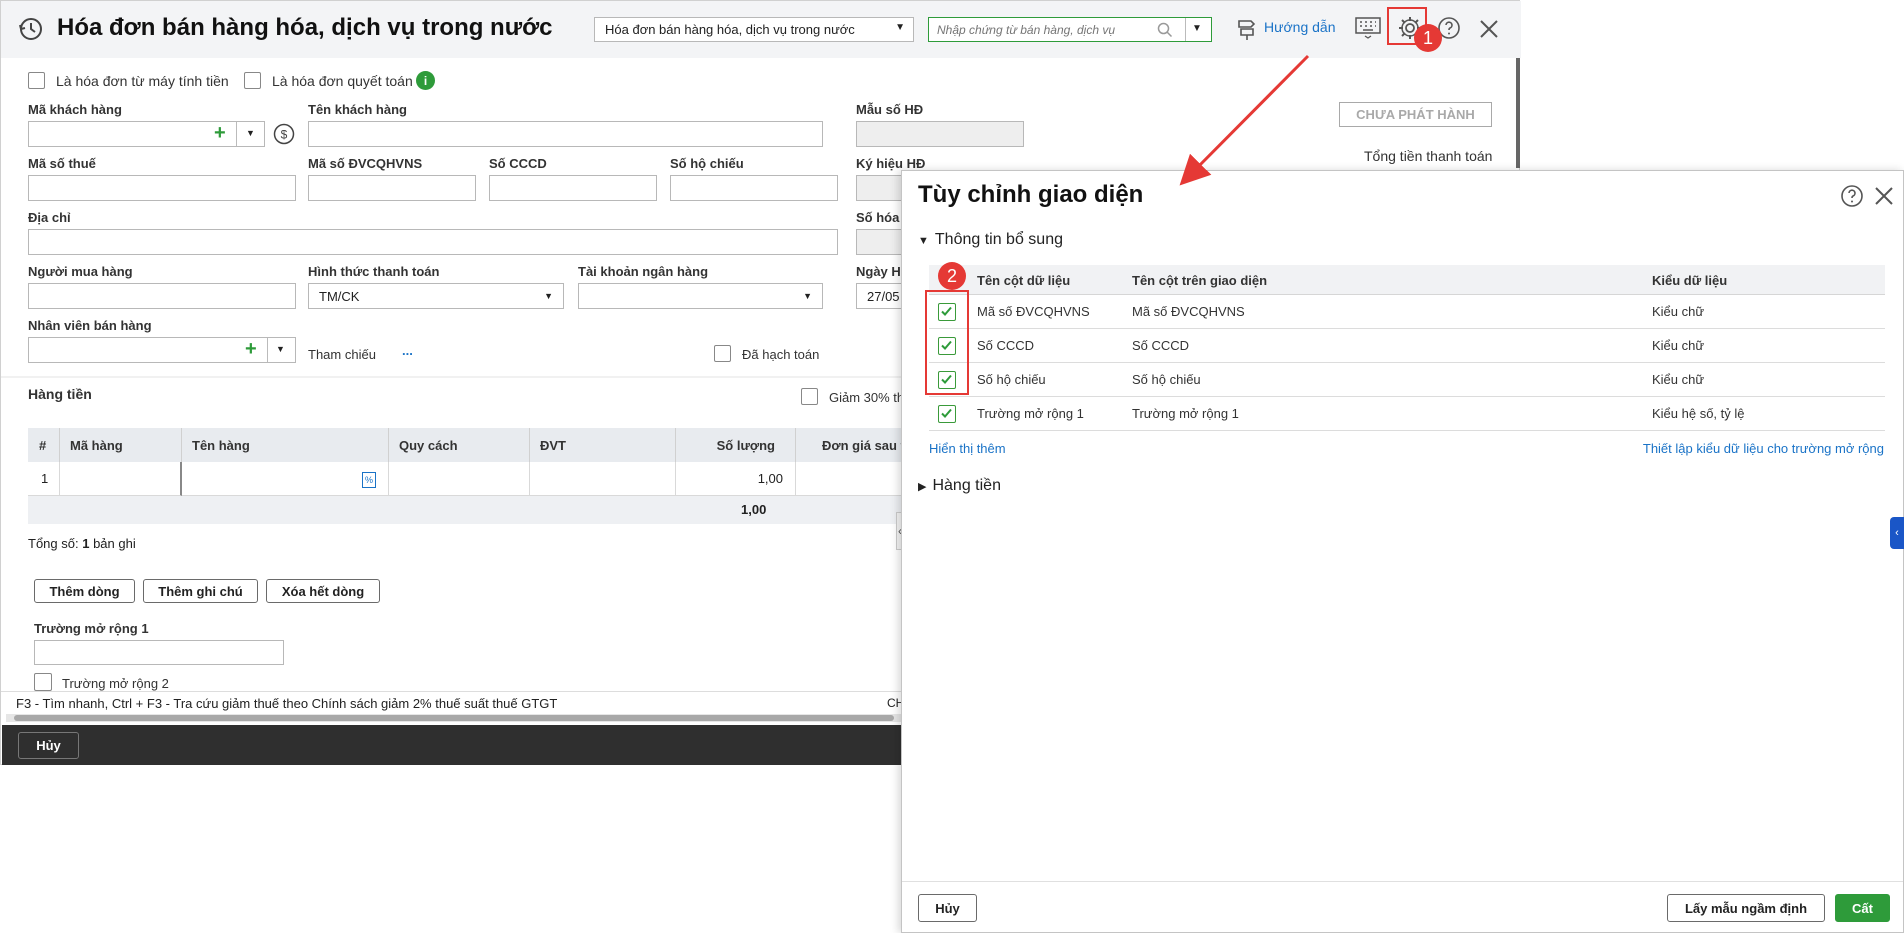 The height and width of the screenshot is (933, 1904). I want to click on address-input, so click(433, 242).